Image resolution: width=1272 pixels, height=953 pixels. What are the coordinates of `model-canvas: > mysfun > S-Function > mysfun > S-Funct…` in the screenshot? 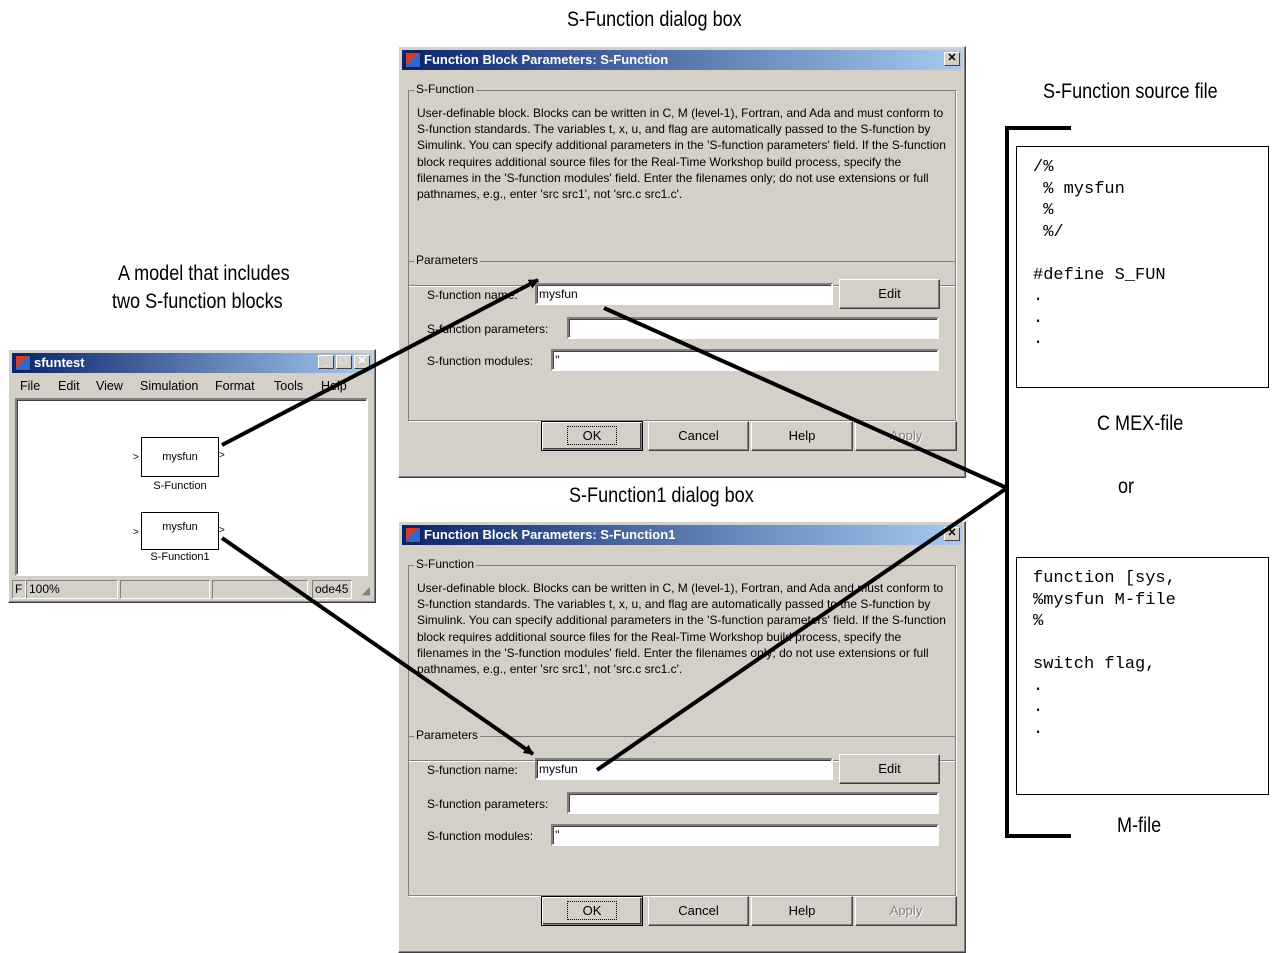 It's located at (191, 487).